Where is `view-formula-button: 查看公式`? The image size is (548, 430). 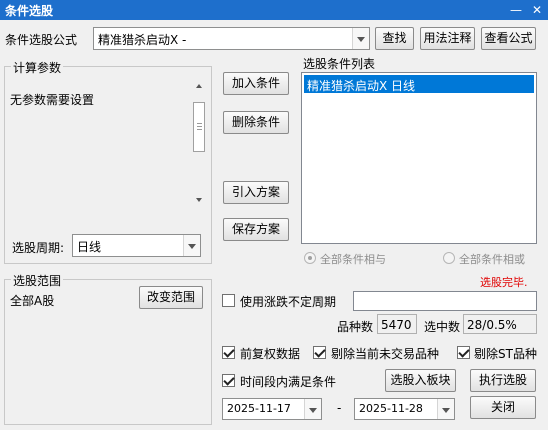
view-formula-button: 查看公式 is located at coordinates (508, 38).